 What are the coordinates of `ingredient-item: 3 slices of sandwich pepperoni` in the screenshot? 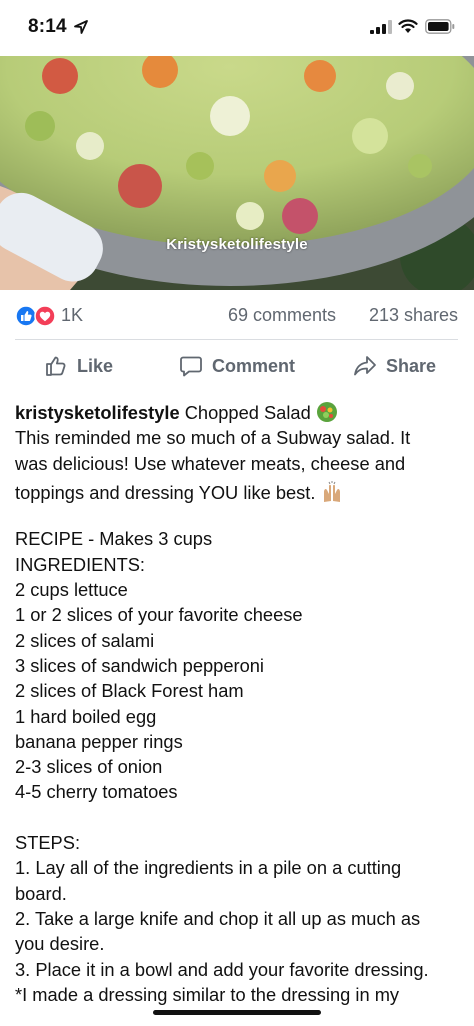 It's located at (139, 665).